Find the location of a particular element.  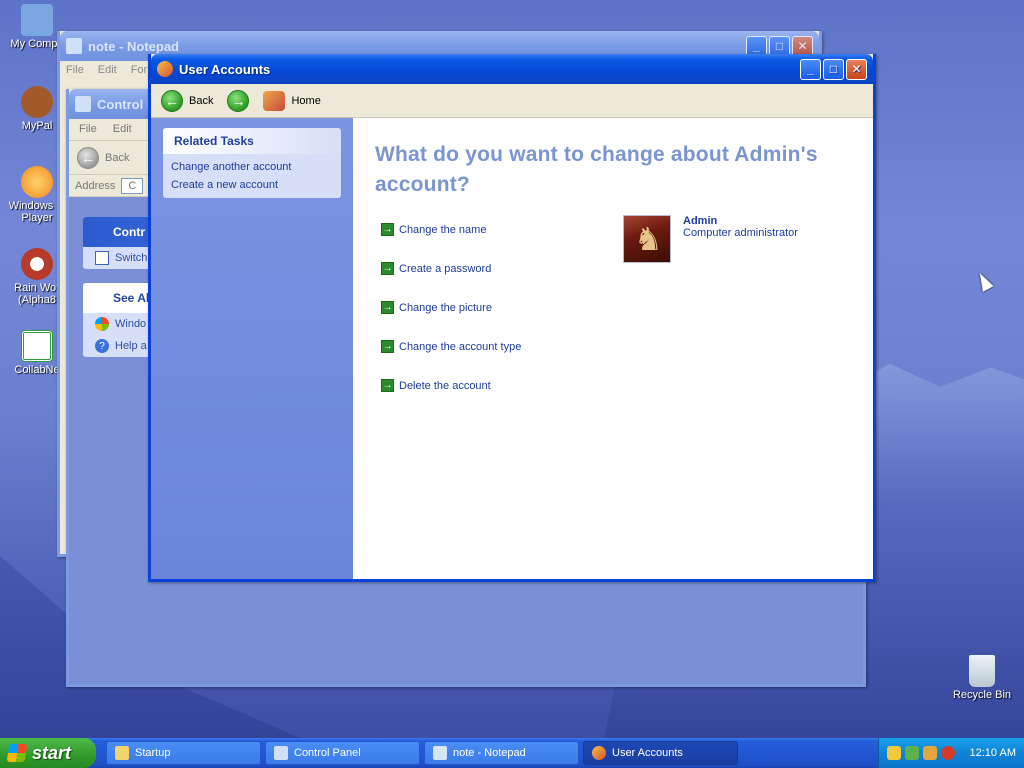

taskbar-button-label: Startup is located at coordinates (153, 753).